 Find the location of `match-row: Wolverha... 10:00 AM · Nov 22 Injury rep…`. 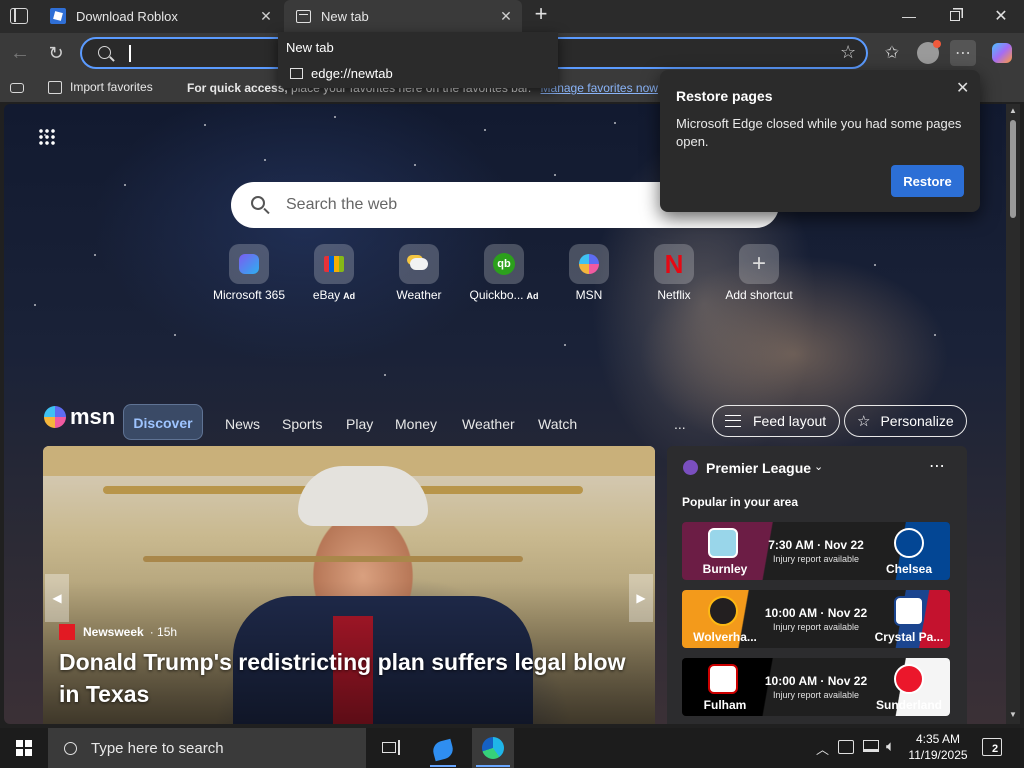

match-row: Wolverha... 10:00 AM · Nov 22 Injury rep… is located at coordinates (816, 619).